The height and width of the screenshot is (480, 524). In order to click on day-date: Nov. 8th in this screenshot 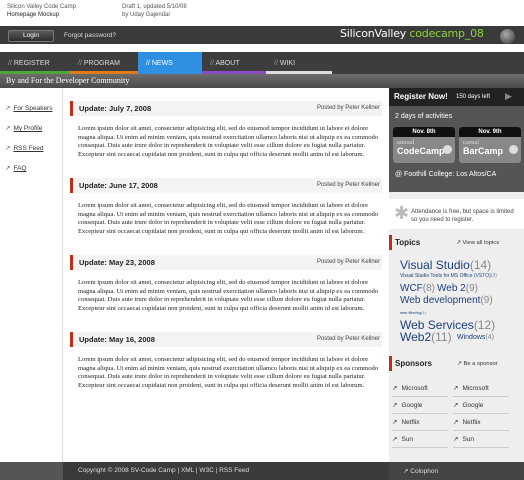, I will do `click(424, 132)`.